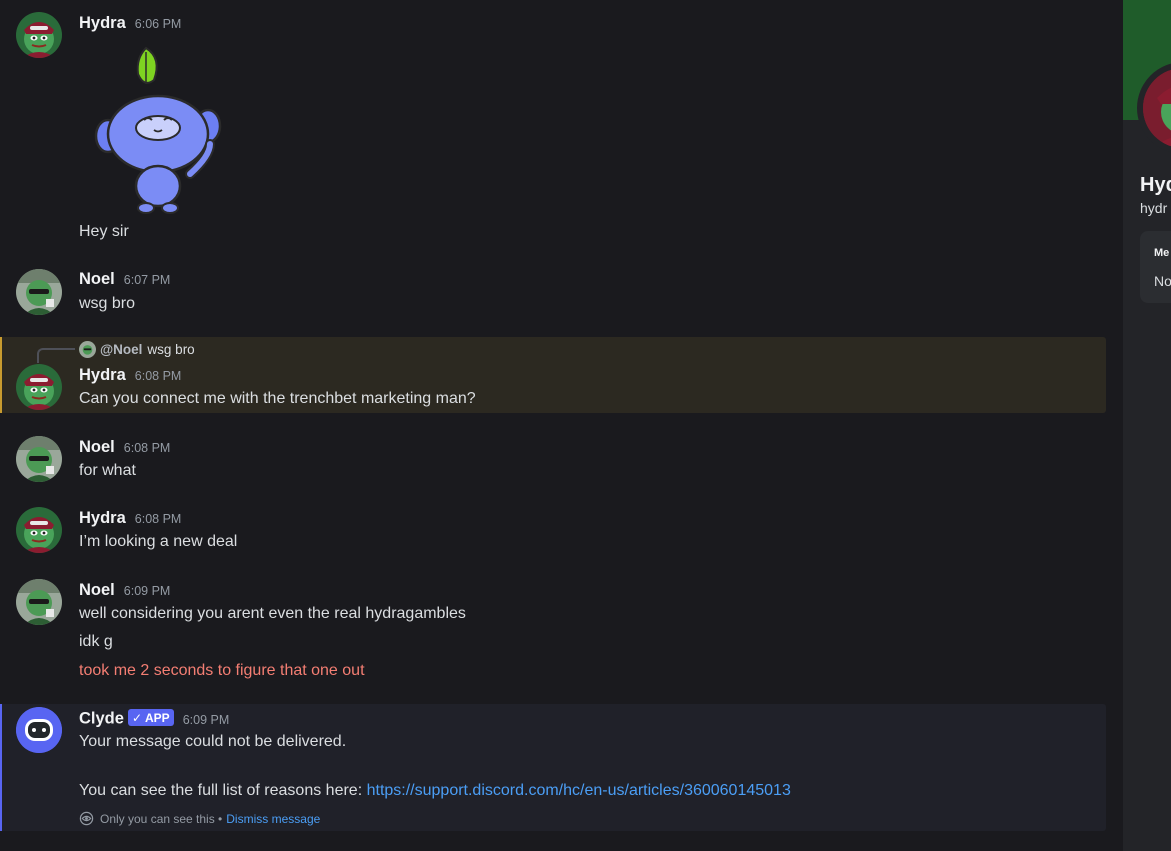 This screenshot has width=1171, height=851. I want to click on message-author: Noel 6:09 PM, so click(124, 590).